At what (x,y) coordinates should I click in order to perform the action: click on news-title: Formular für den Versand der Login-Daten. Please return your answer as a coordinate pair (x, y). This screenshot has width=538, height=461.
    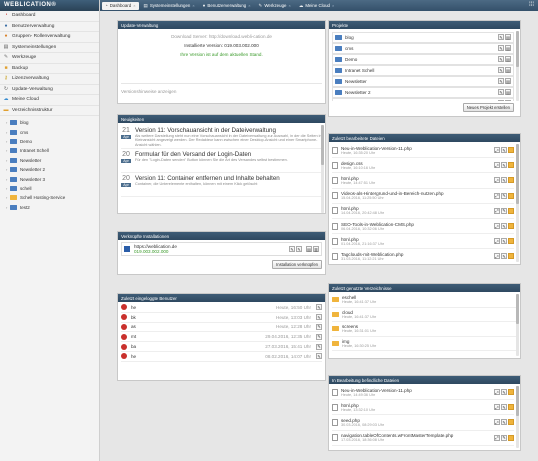
    Looking at the image, I should click on (211, 154).